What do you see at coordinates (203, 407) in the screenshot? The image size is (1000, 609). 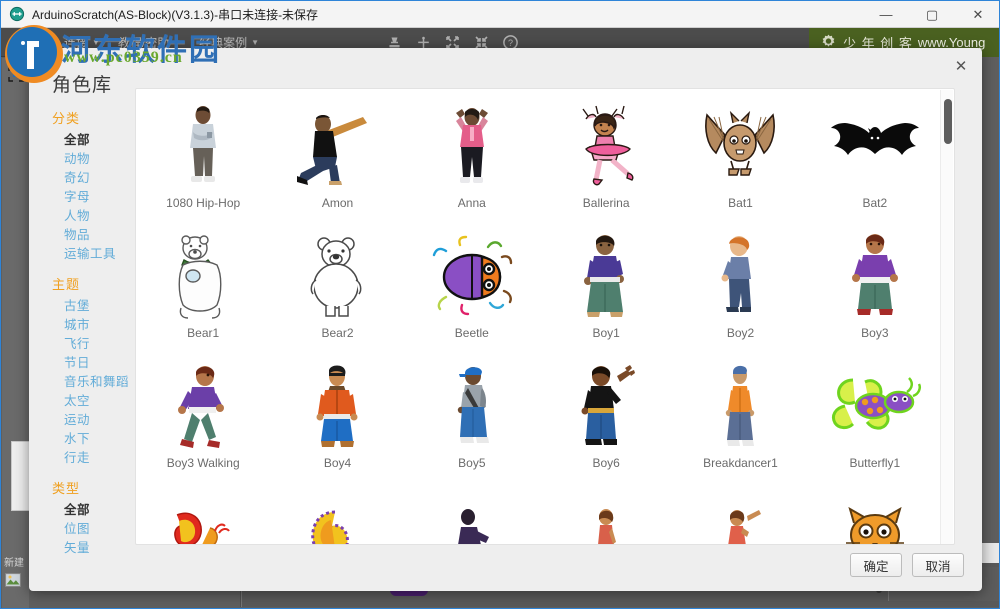 I see `boy-walking-purple-icon` at bounding box center [203, 407].